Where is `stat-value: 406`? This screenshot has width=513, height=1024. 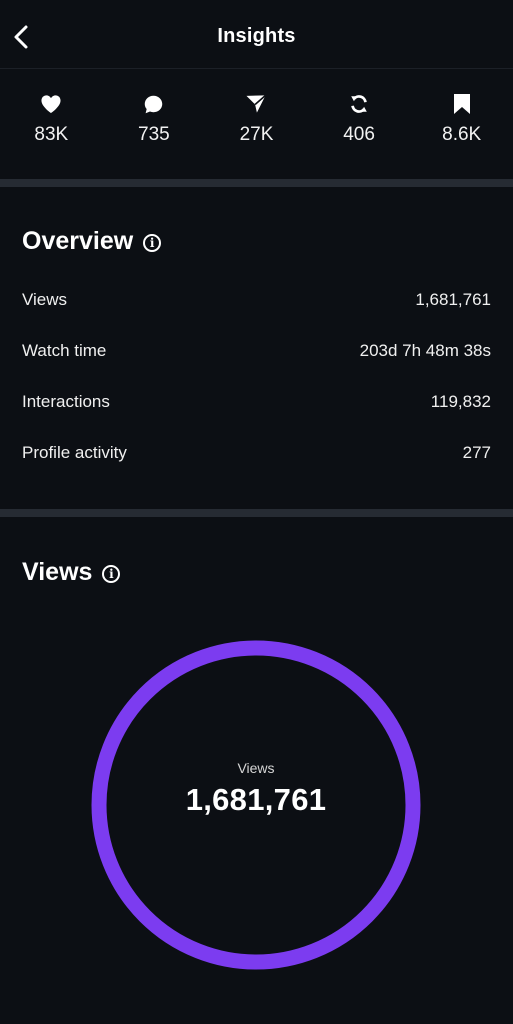
stat-value: 406 is located at coordinates (359, 134).